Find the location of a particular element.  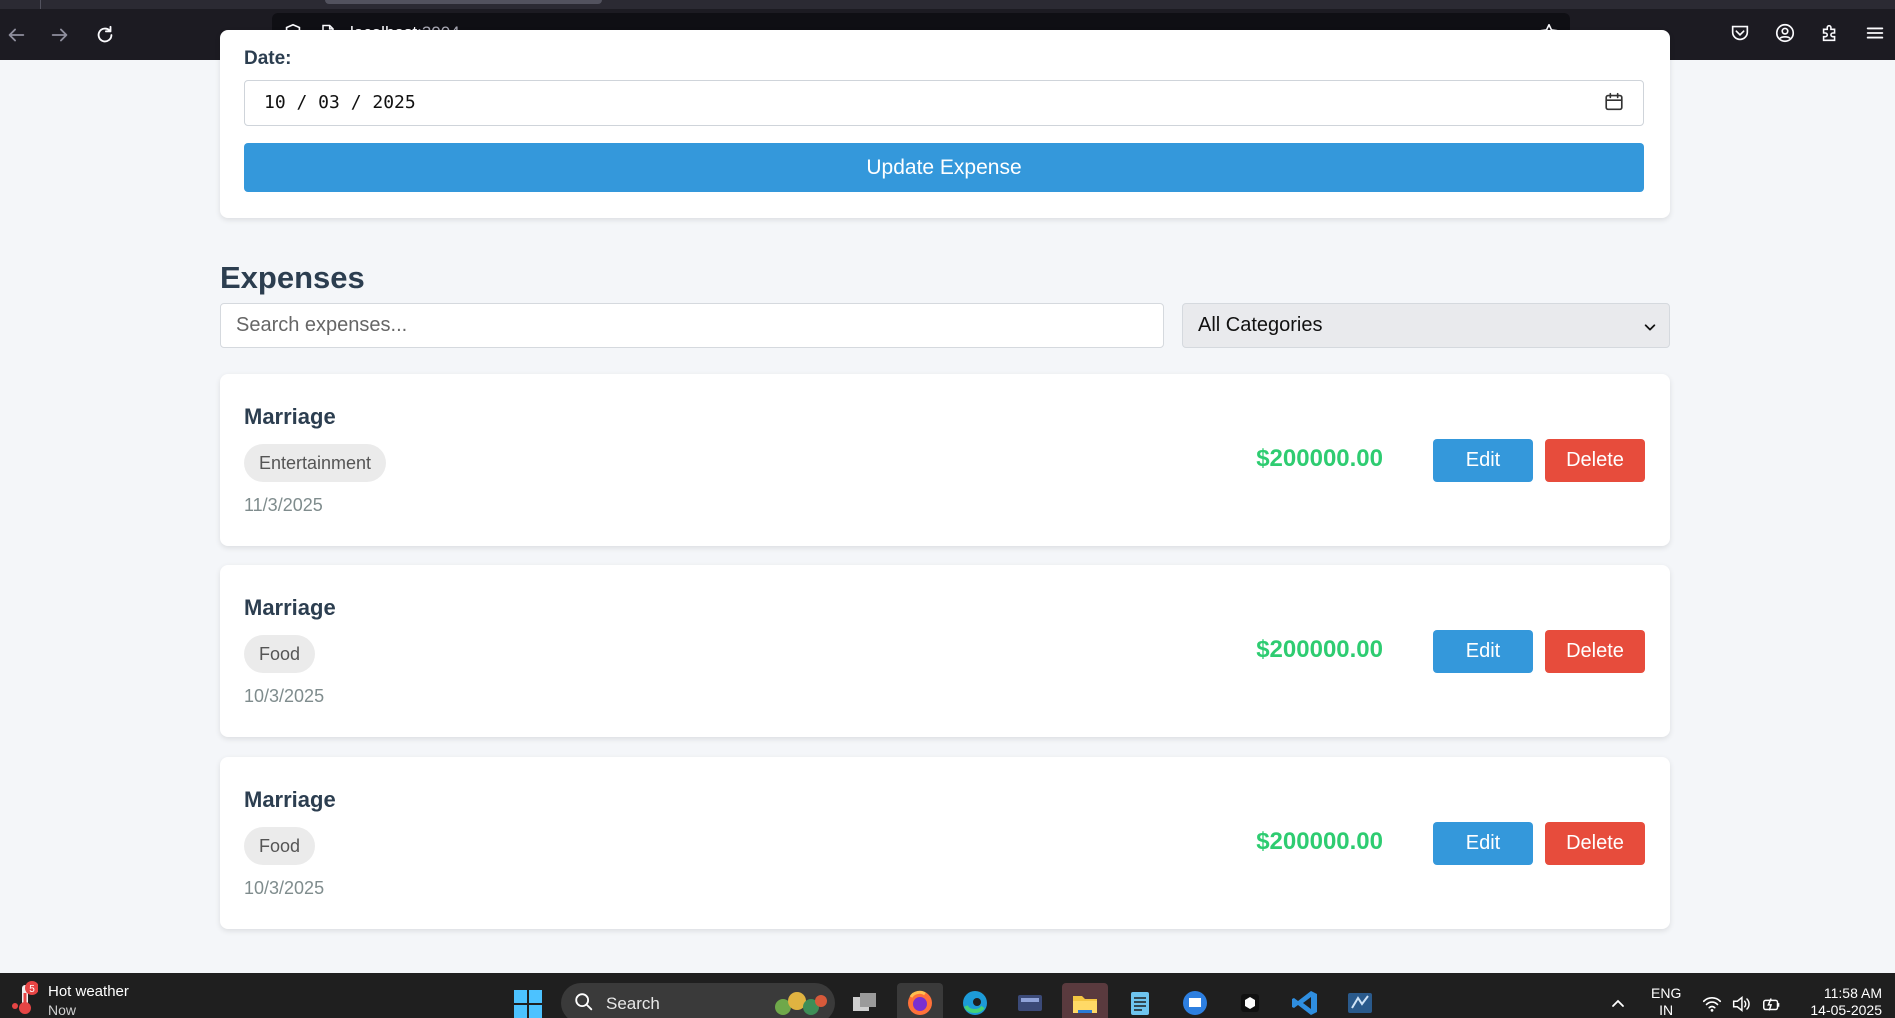

taskbar-task-view is located at coordinates (865, 1000).